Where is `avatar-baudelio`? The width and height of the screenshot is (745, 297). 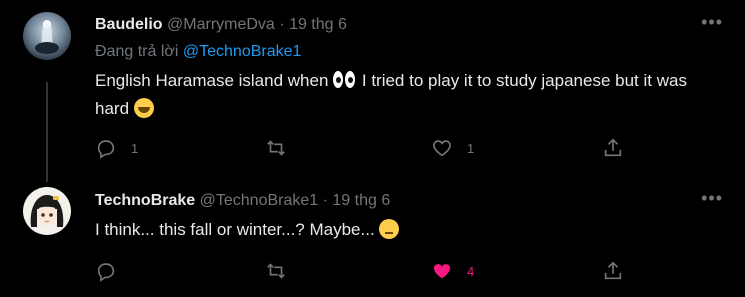
avatar-baudelio is located at coordinates (47, 36).